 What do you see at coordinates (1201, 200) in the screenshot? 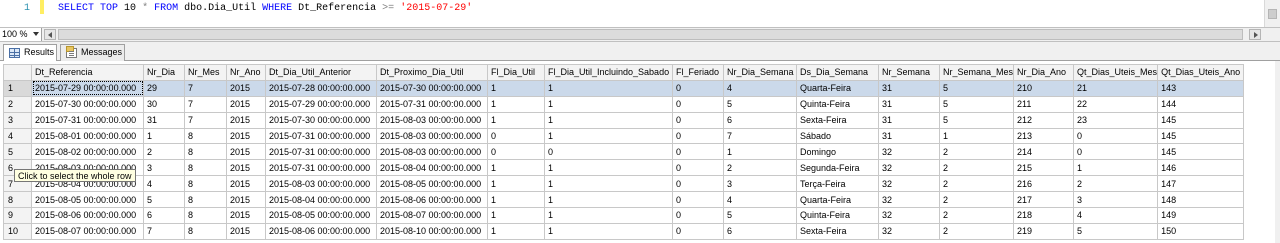
I see `grid-cell: 148` at bounding box center [1201, 200].